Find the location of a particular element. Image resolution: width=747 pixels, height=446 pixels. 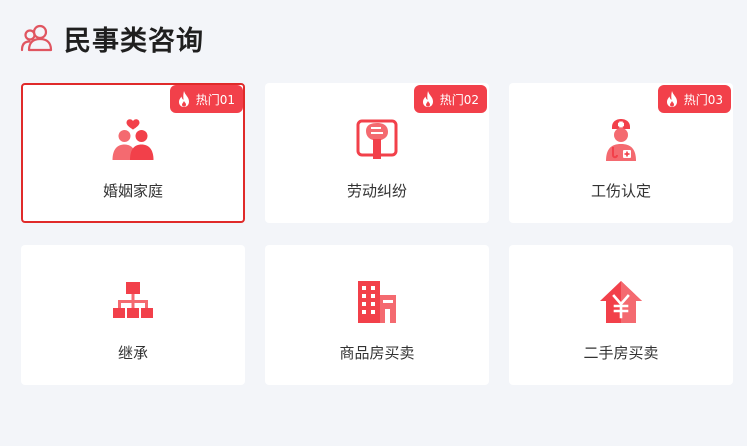

hot-badge: 热门03 is located at coordinates (694, 99).